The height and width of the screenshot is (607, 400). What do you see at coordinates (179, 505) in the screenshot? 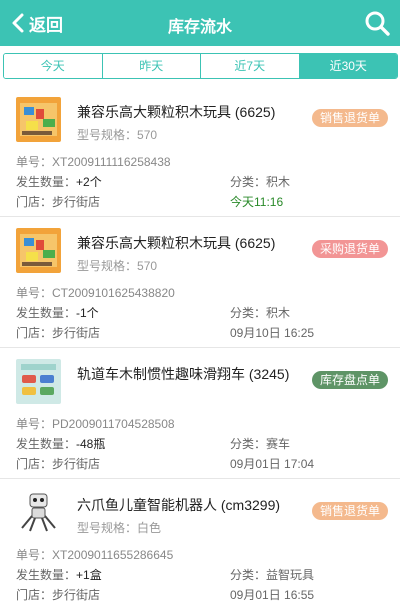
I see `product-name: 六爪鱼儿童智能机器人 (cm3299)` at bounding box center [179, 505].